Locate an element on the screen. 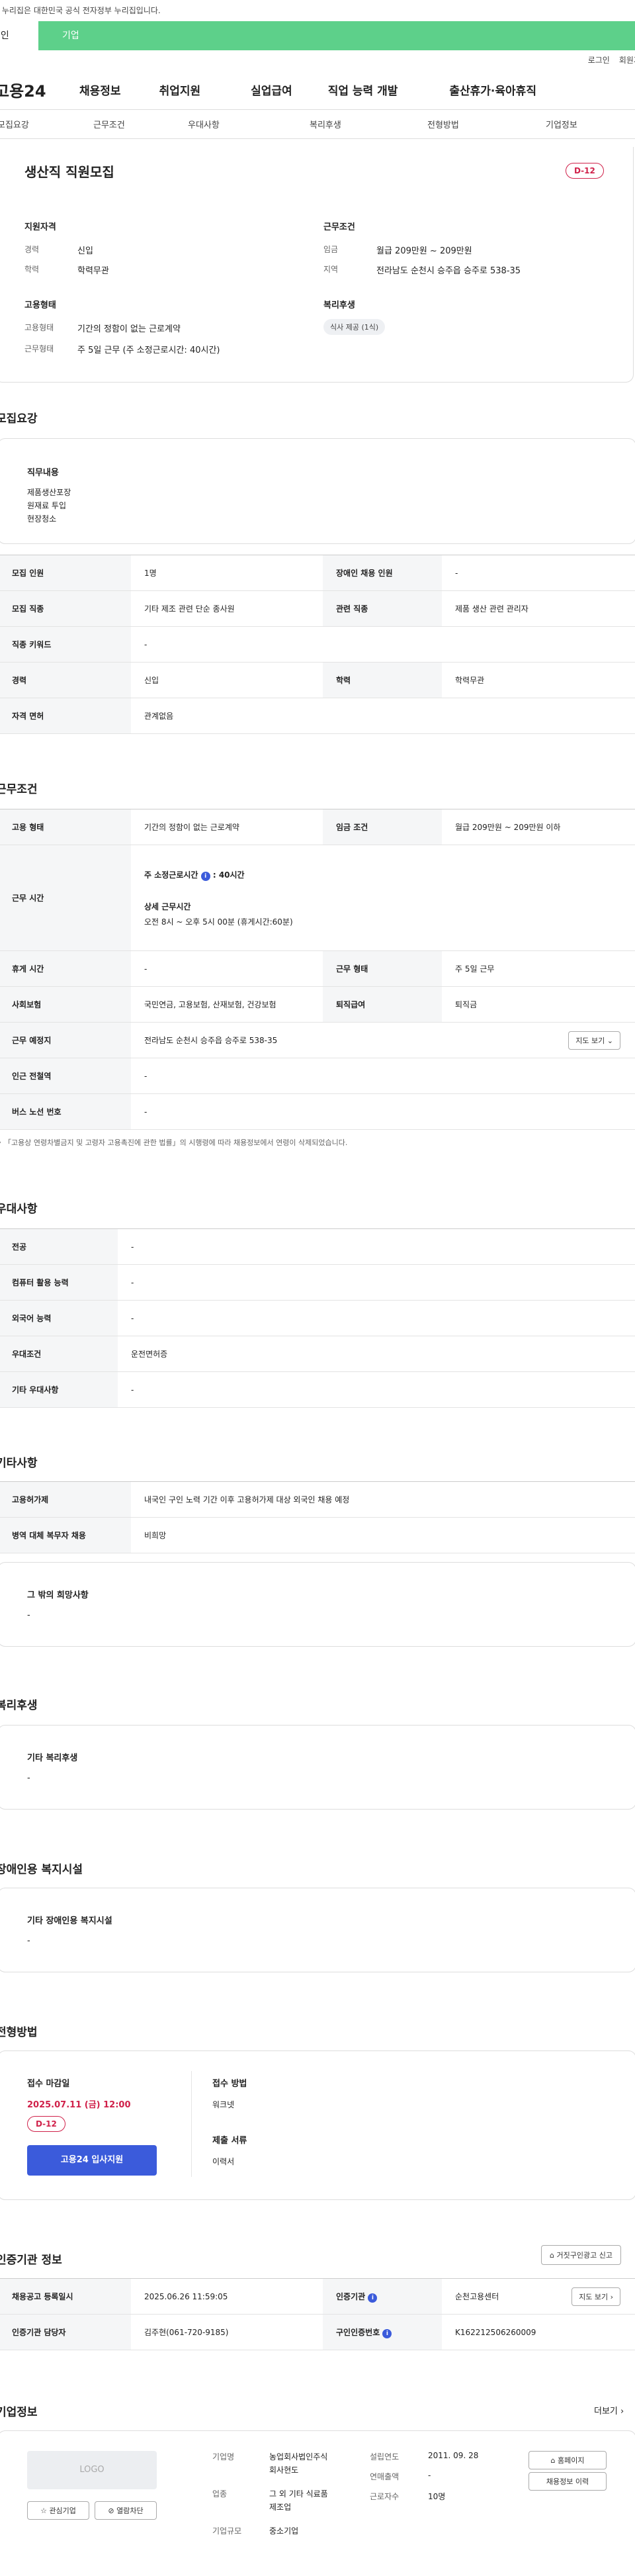 The width and height of the screenshot is (635, 2576). duty-card: 직무내용 제품생산포장 원재료 투입 현장청소 is located at coordinates (317, 491).